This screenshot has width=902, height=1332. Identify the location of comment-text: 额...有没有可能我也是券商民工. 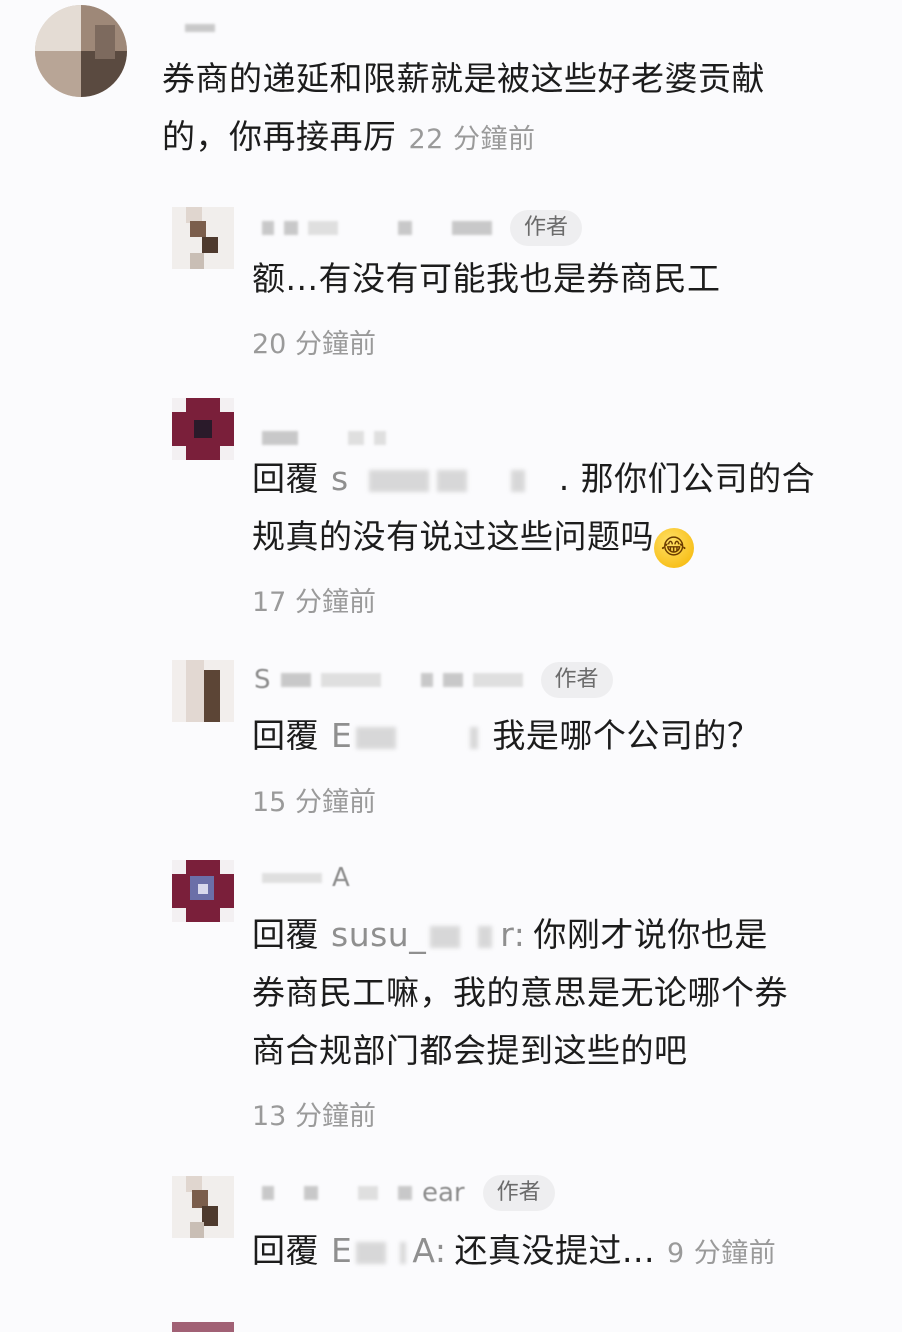
(486, 278).